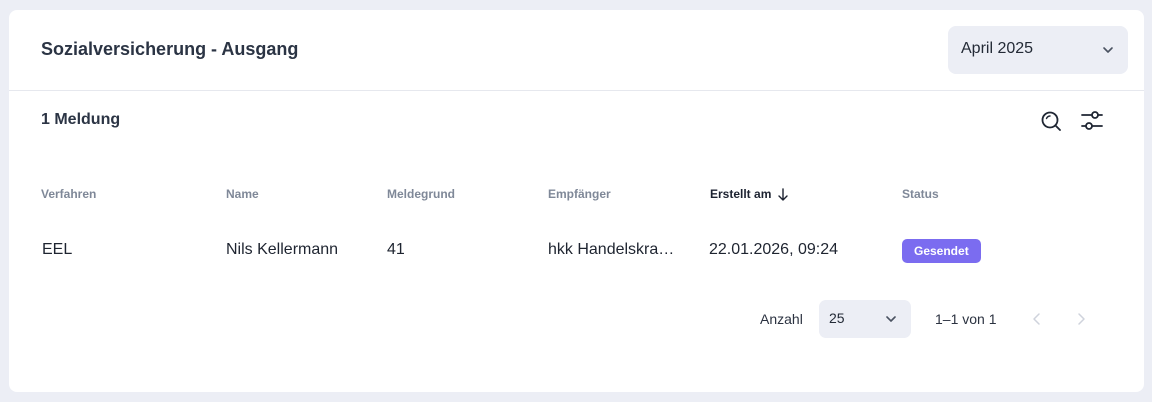 The height and width of the screenshot is (402, 1152). What do you see at coordinates (57, 249) in the screenshot?
I see `cell-verfahren: EEL` at bounding box center [57, 249].